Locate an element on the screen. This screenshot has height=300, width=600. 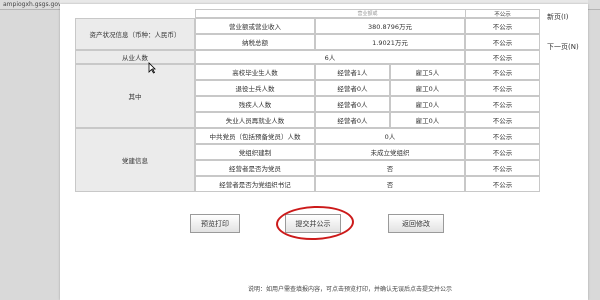
party-row-label: 中共党员（包括预备党员）人数 is located at coordinates (255, 136).